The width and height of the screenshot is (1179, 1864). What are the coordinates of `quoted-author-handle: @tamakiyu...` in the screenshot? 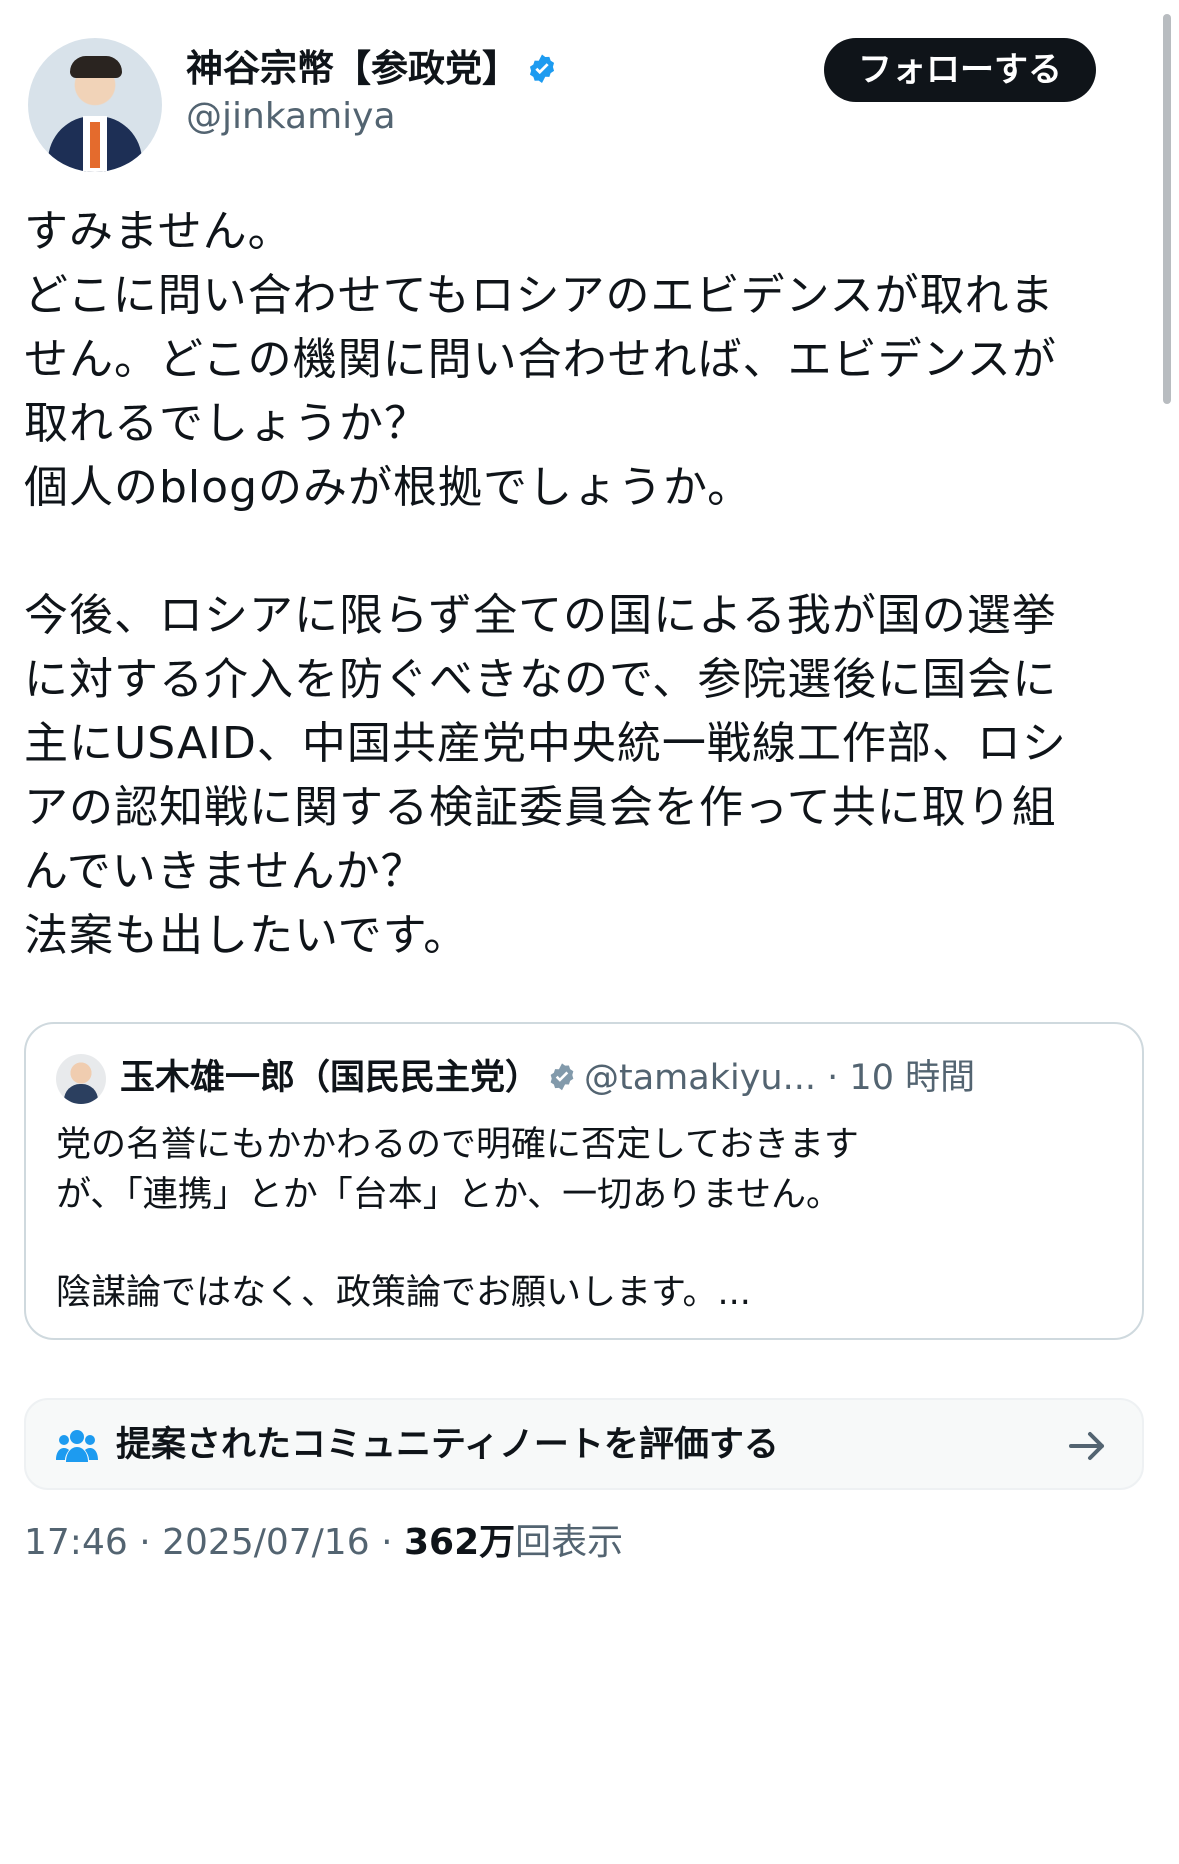 It's located at (700, 1078).